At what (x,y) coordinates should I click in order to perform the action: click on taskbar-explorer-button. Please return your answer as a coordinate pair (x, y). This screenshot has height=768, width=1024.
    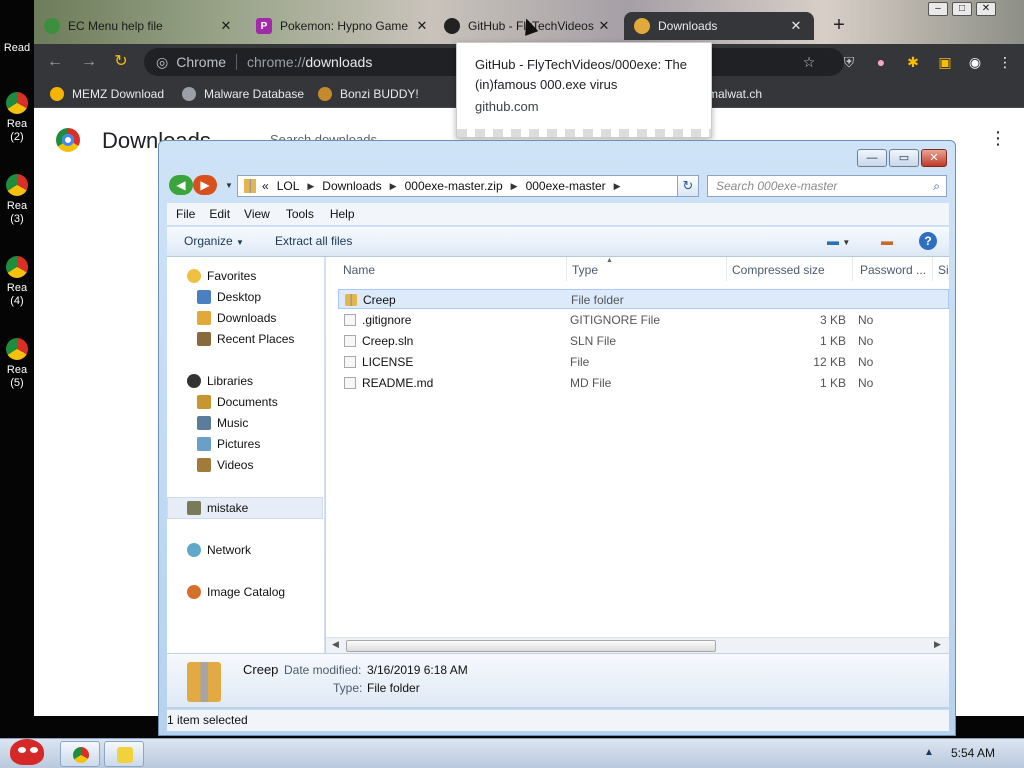
    Looking at the image, I should click on (124, 754).